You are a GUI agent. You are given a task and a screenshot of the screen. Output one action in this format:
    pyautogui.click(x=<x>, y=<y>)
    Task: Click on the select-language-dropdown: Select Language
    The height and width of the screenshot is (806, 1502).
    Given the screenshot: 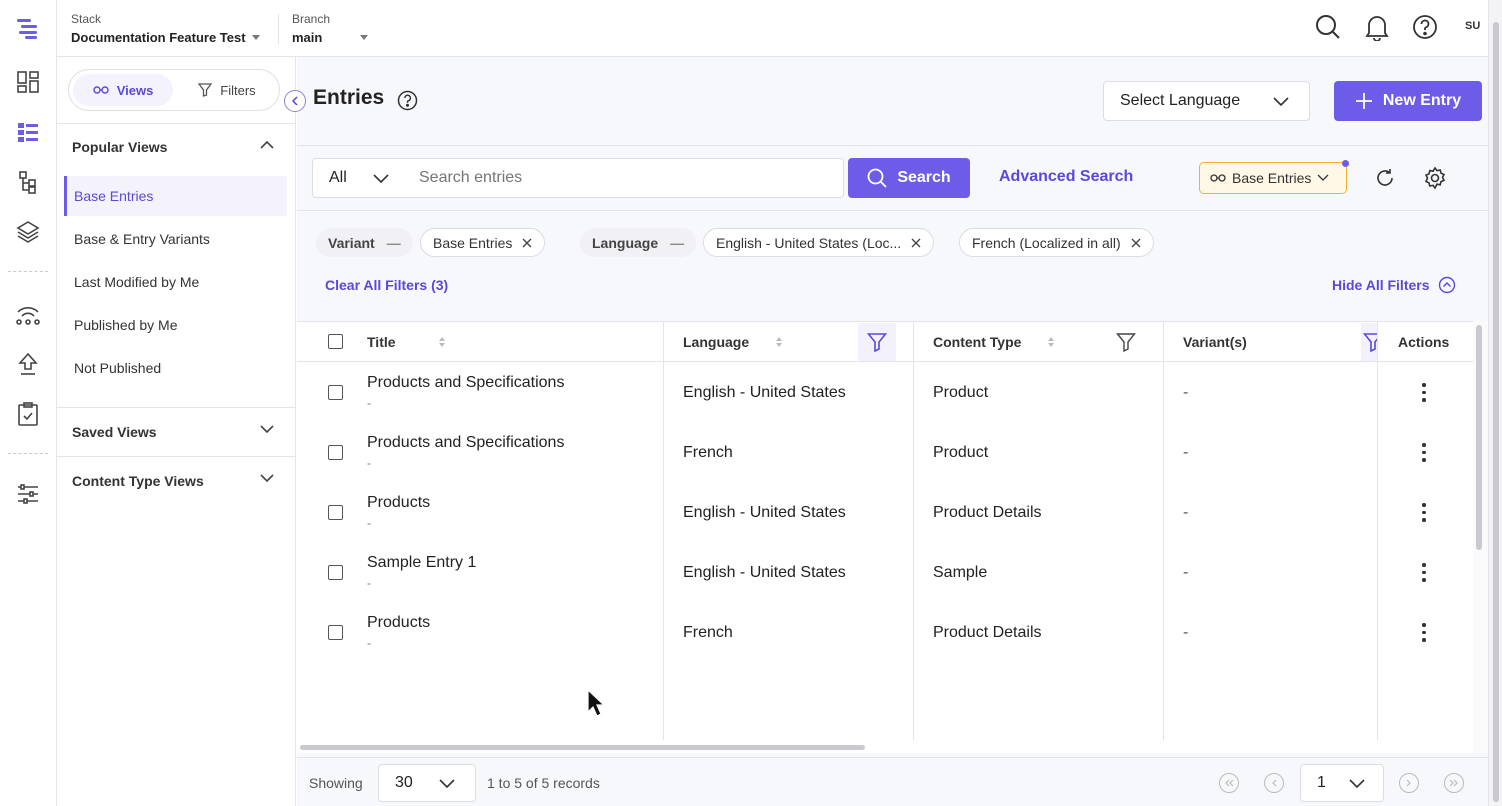 What is the action you would take?
    pyautogui.click(x=1206, y=101)
    